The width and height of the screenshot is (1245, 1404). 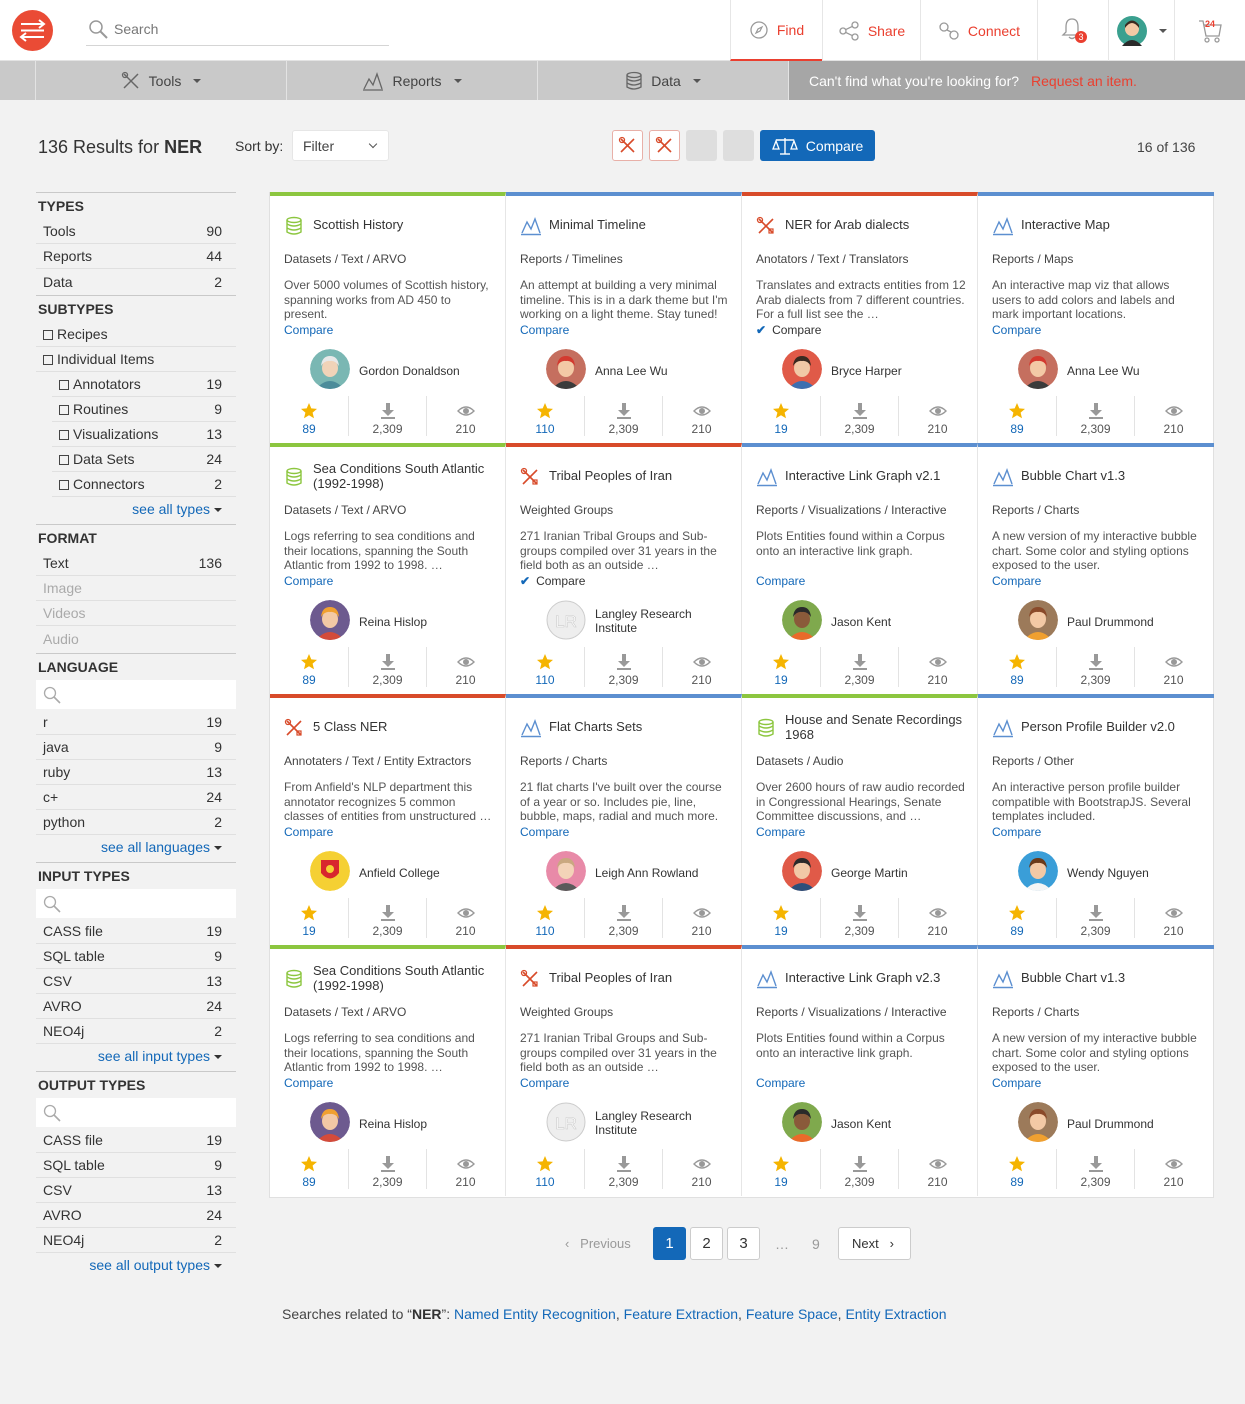 I want to click on filter-checkbox-item: Connectors 2, so click(x=144, y=484).